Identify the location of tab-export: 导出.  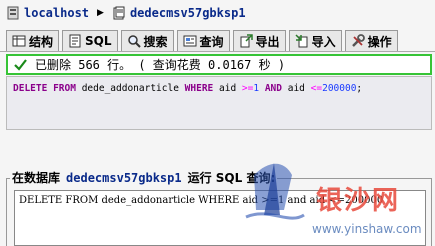
(259, 40).